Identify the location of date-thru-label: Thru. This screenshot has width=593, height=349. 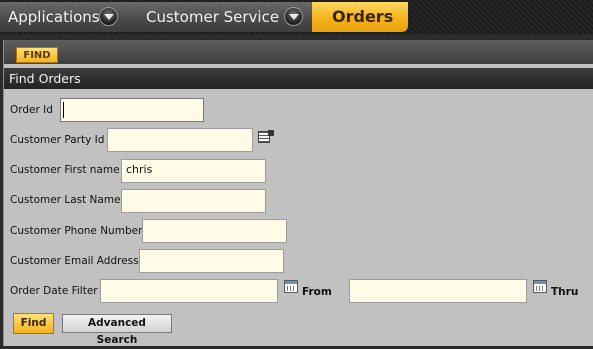
(565, 292).